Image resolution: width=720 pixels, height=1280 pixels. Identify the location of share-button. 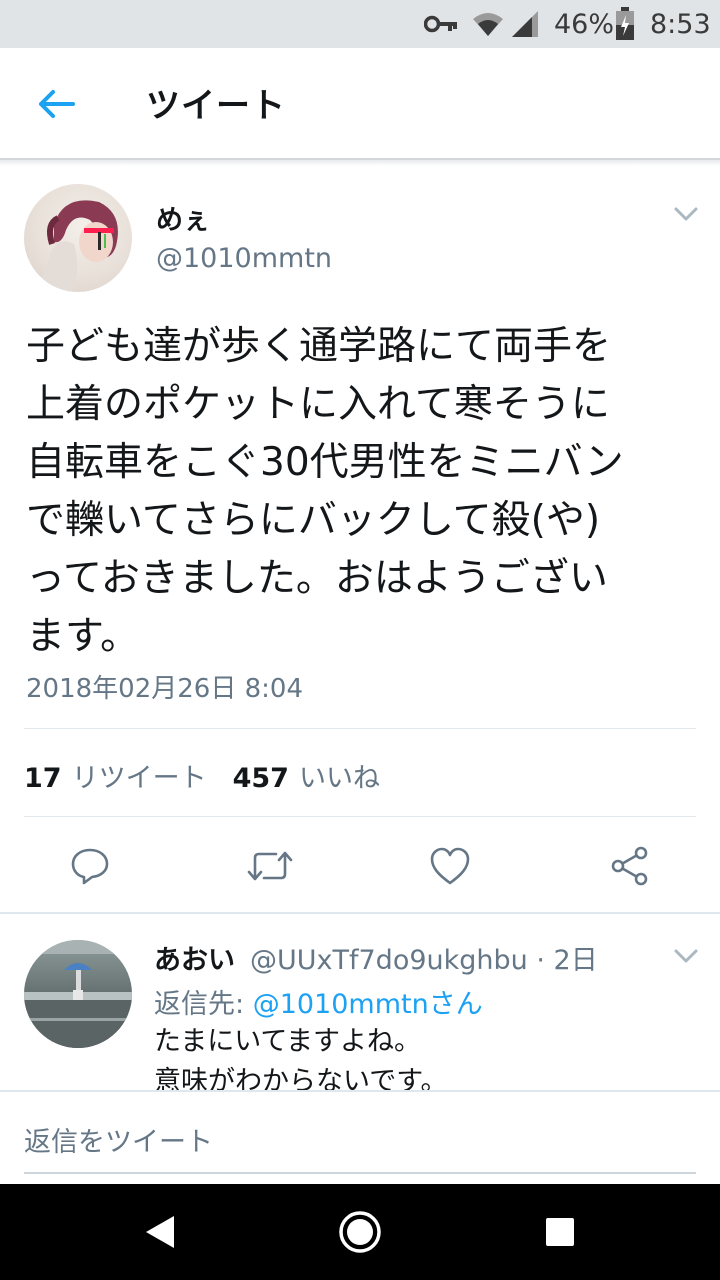
(630, 866).